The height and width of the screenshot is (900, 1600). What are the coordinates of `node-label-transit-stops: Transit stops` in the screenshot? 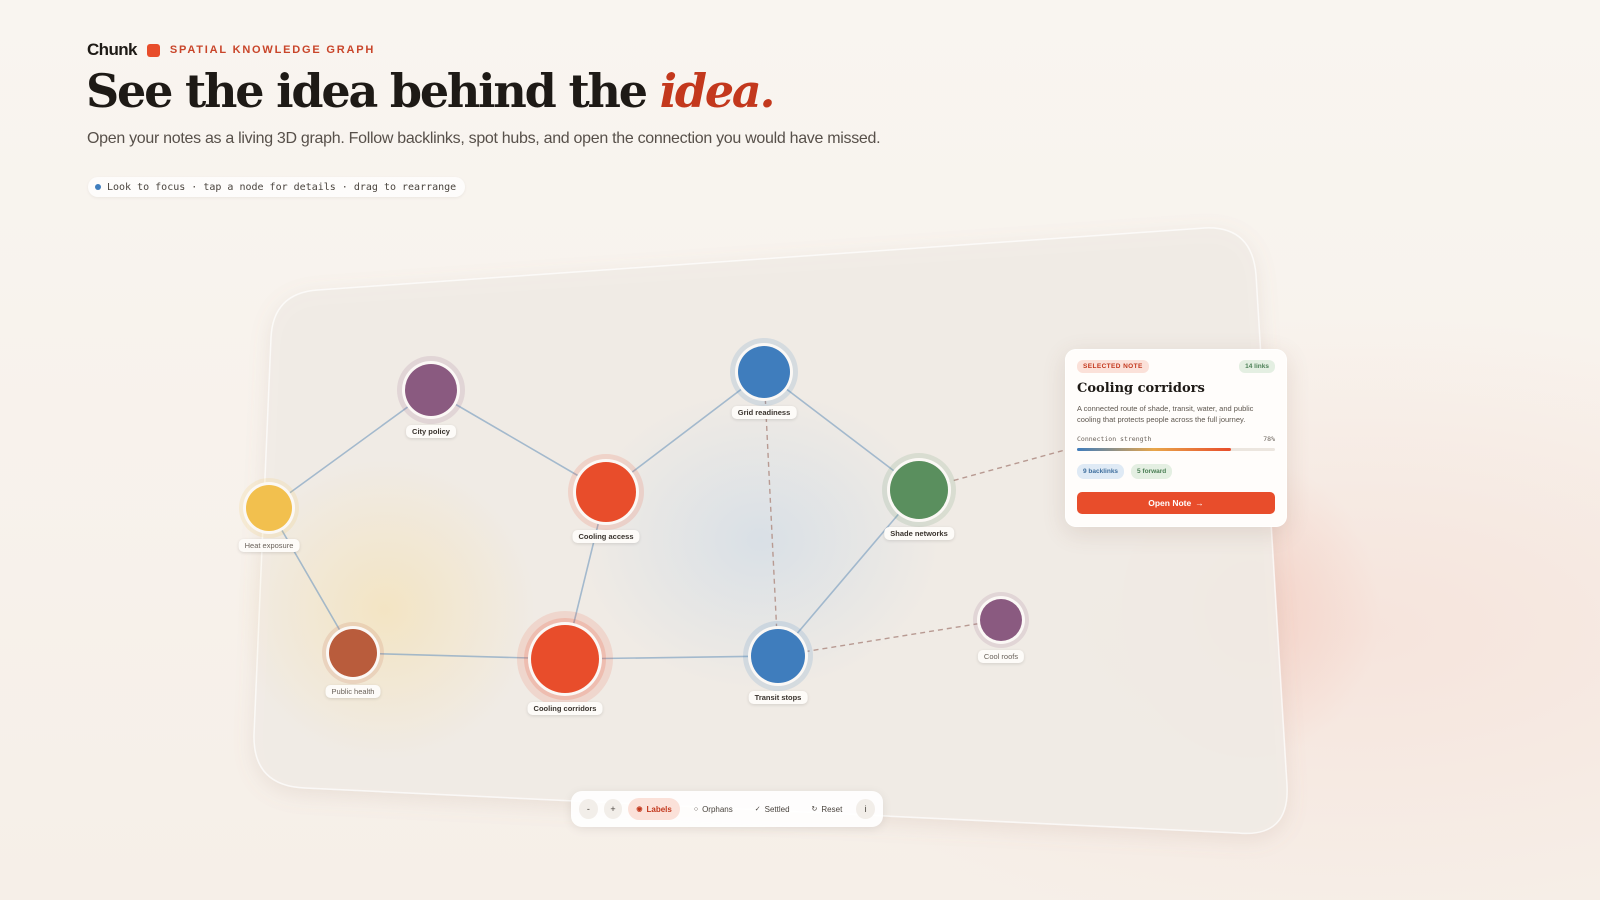 It's located at (778, 697).